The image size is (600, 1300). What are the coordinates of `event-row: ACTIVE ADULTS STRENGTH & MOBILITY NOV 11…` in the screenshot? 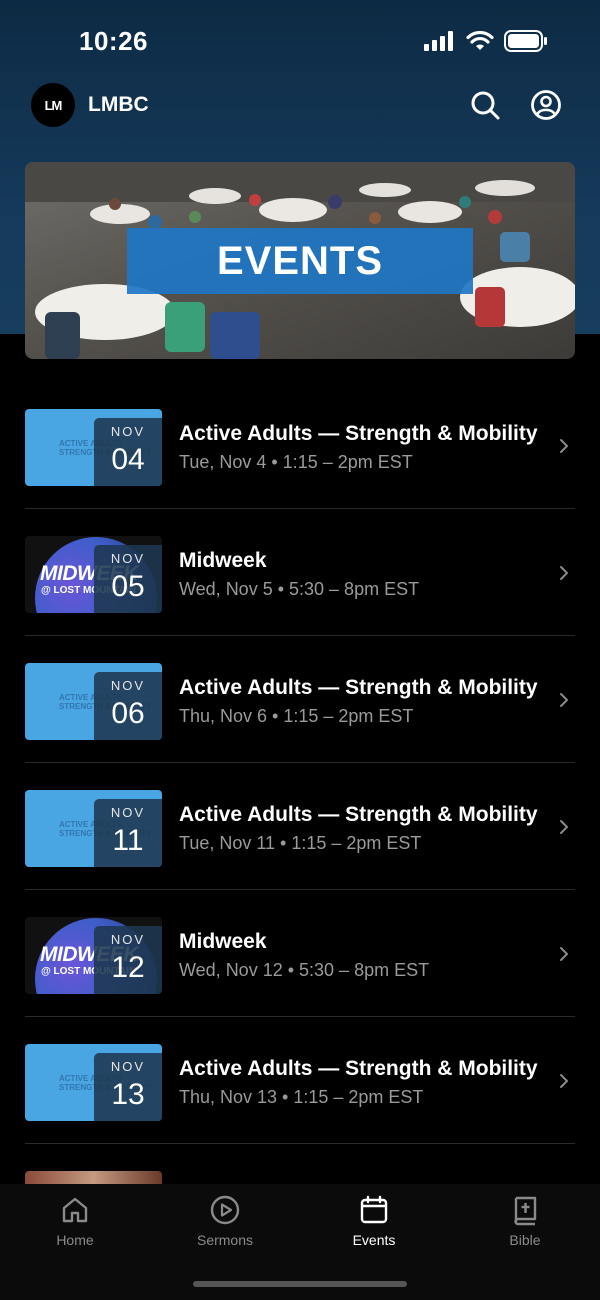 It's located at (300, 826).